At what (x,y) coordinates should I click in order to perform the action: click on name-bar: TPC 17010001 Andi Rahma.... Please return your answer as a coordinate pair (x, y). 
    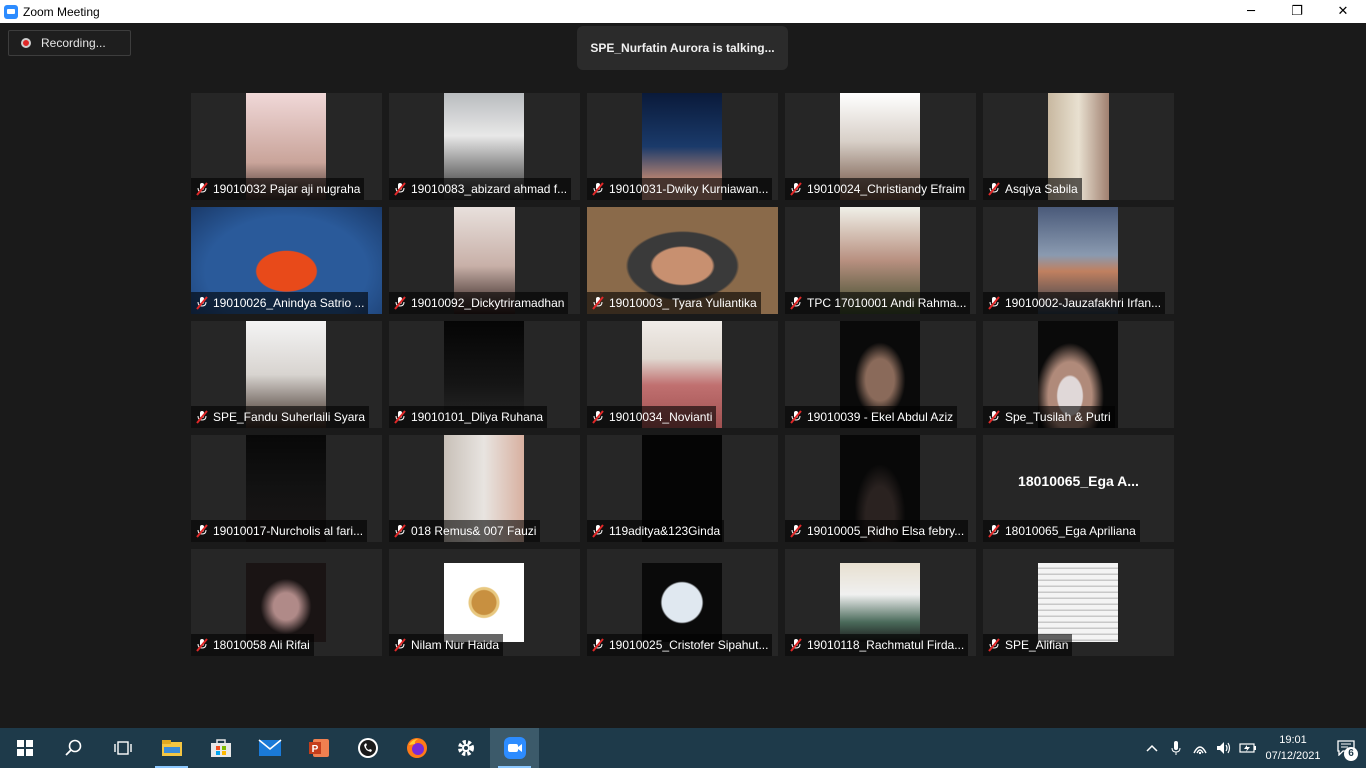
    Looking at the image, I should click on (878, 303).